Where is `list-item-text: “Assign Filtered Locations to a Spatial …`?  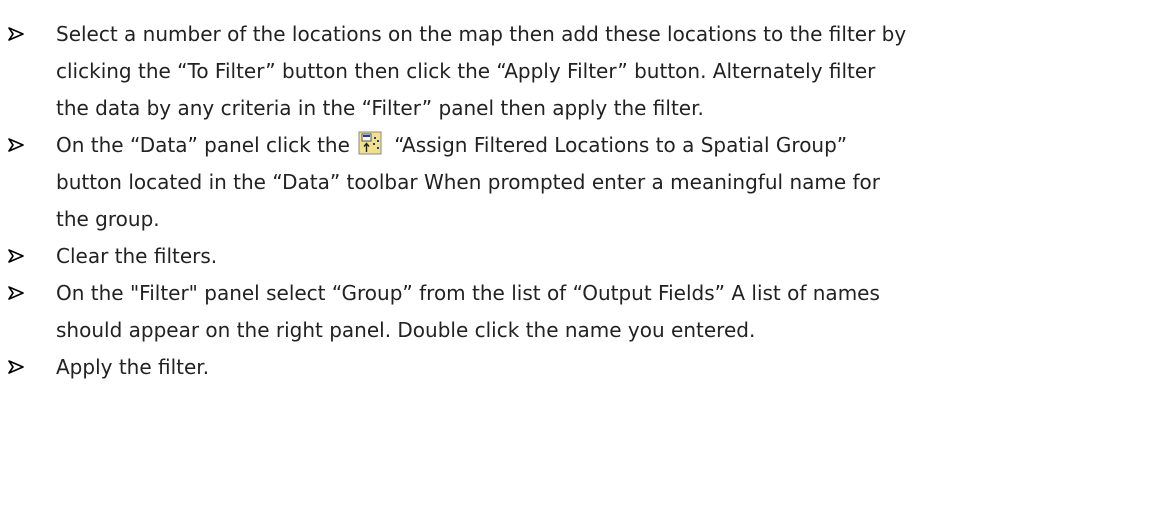 list-item-text: “Assign Filtered Locations to a Spatial … is located at coordinates (617, 145).